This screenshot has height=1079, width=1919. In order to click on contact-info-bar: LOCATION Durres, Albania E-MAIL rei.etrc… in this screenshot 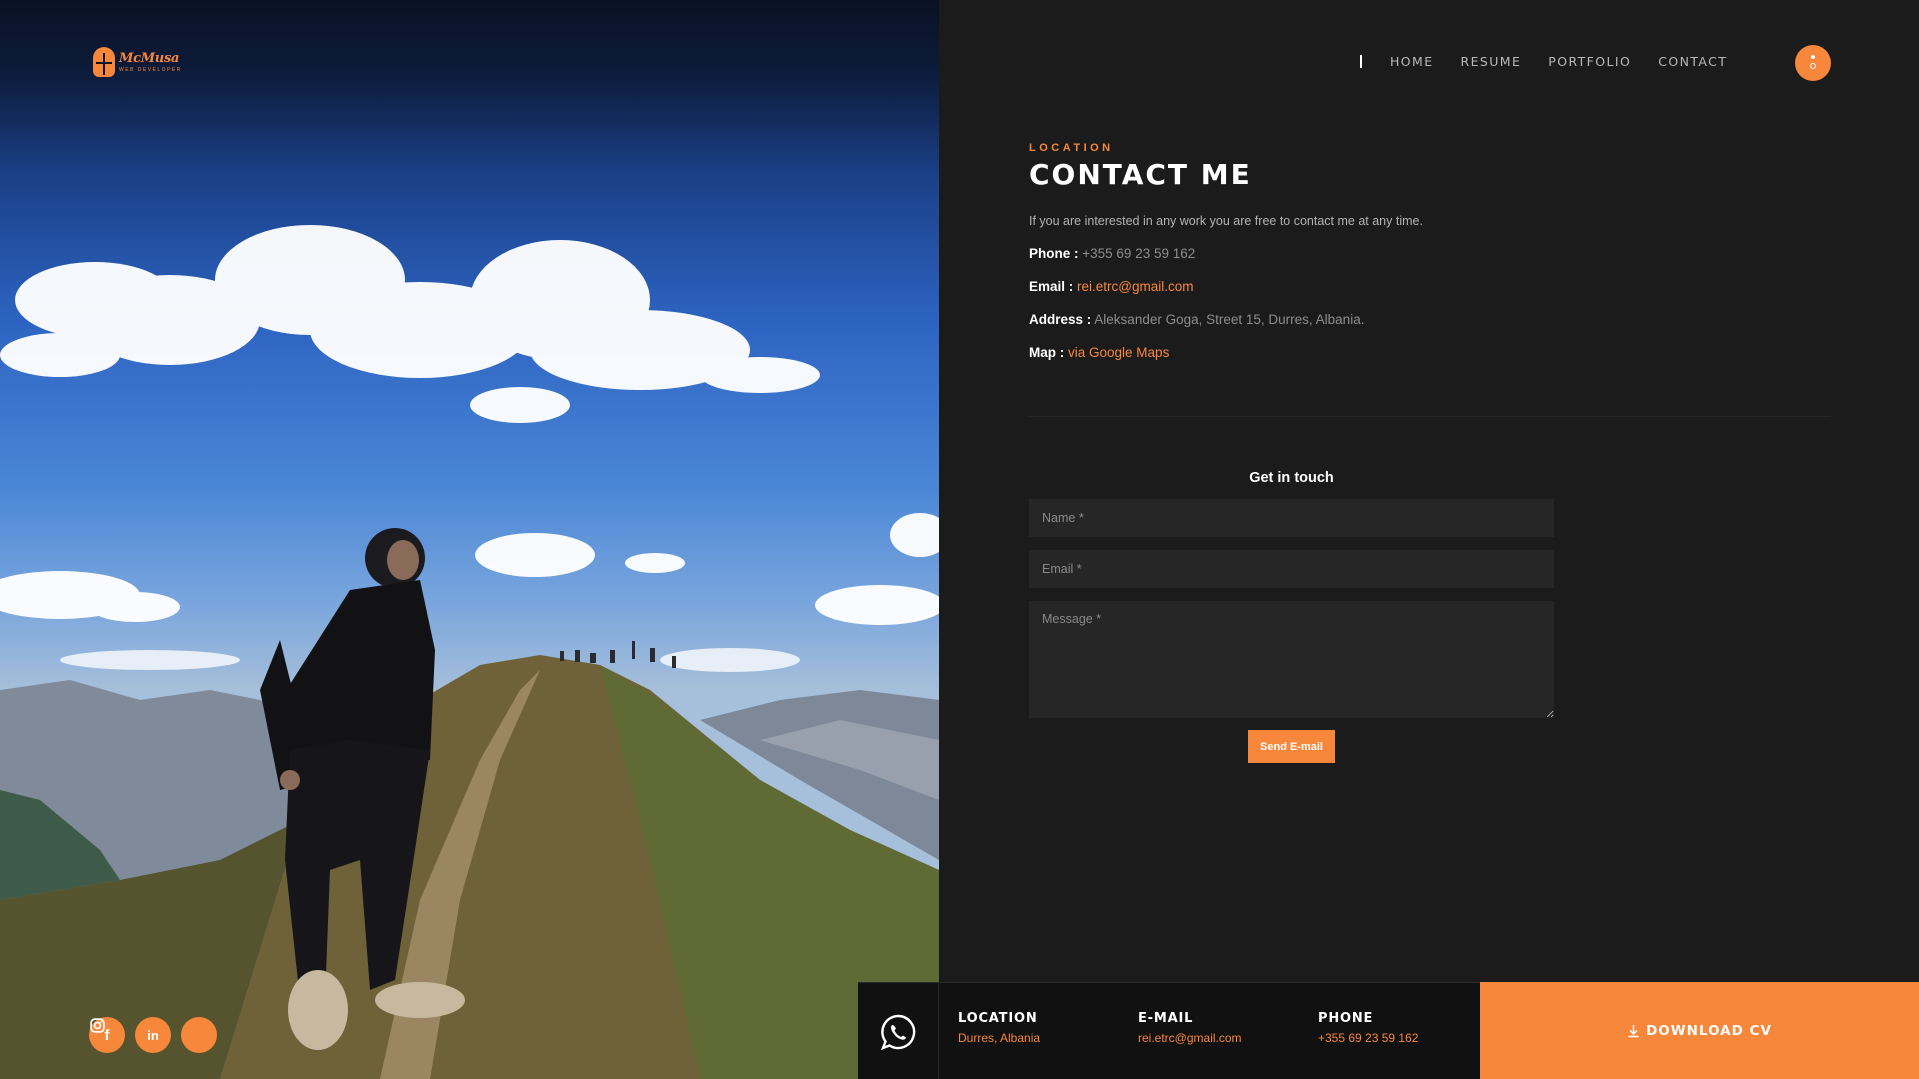, I will do `click(1169, 1030)`.